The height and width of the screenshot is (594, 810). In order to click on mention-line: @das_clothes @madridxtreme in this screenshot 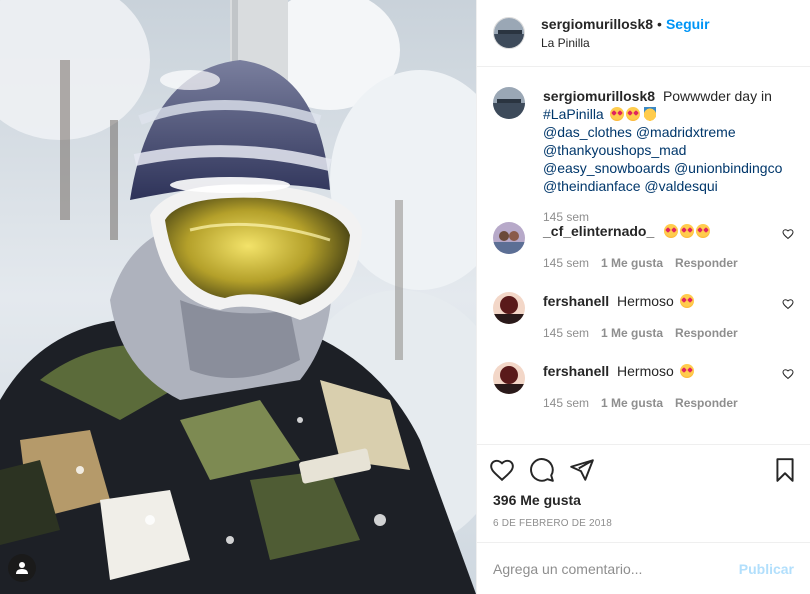, I will do `click(666, 132)`.